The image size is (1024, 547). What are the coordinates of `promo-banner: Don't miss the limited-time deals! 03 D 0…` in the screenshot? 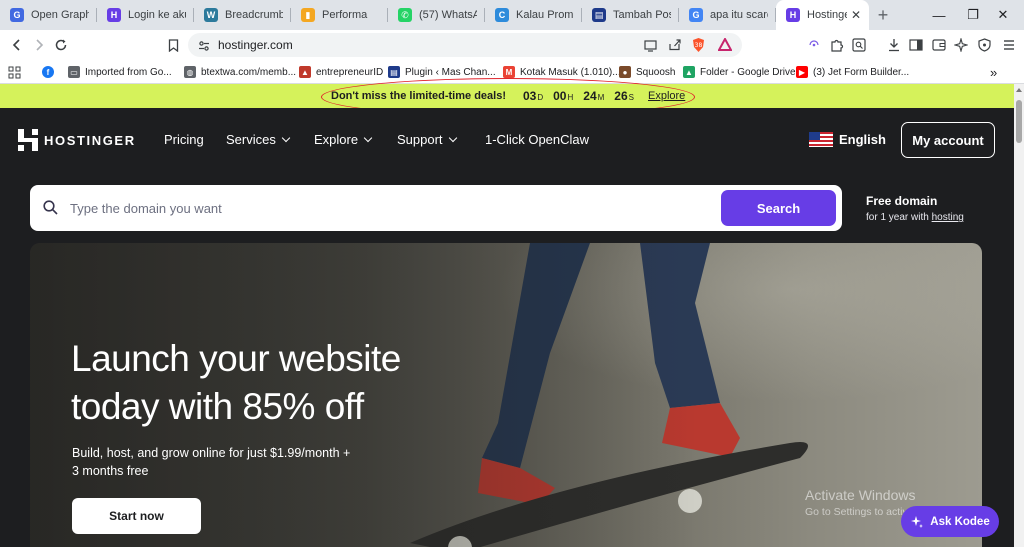 It's located at (507, 96).